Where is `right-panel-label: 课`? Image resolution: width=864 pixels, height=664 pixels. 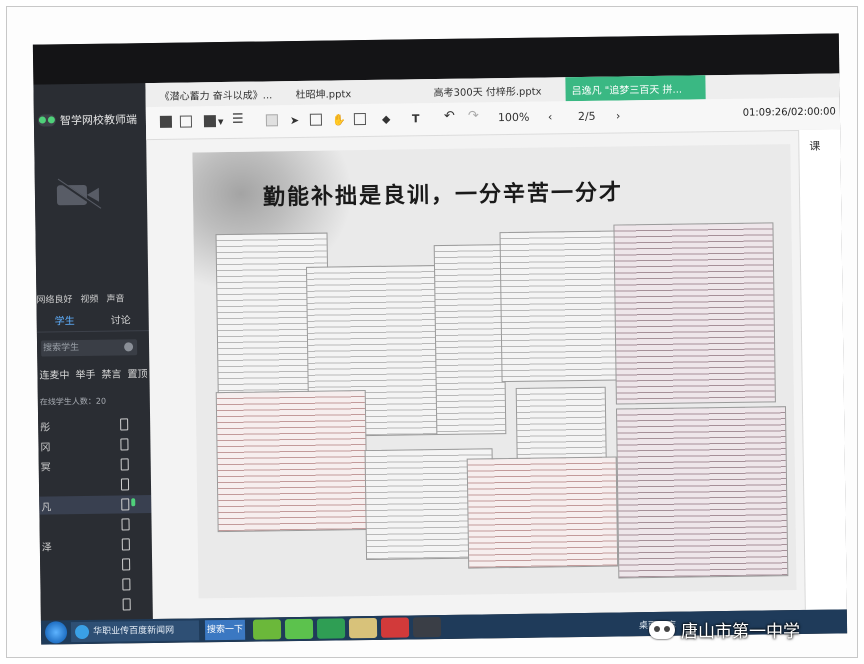 right-panel-label: 课 is located at coordinates (815, 146).